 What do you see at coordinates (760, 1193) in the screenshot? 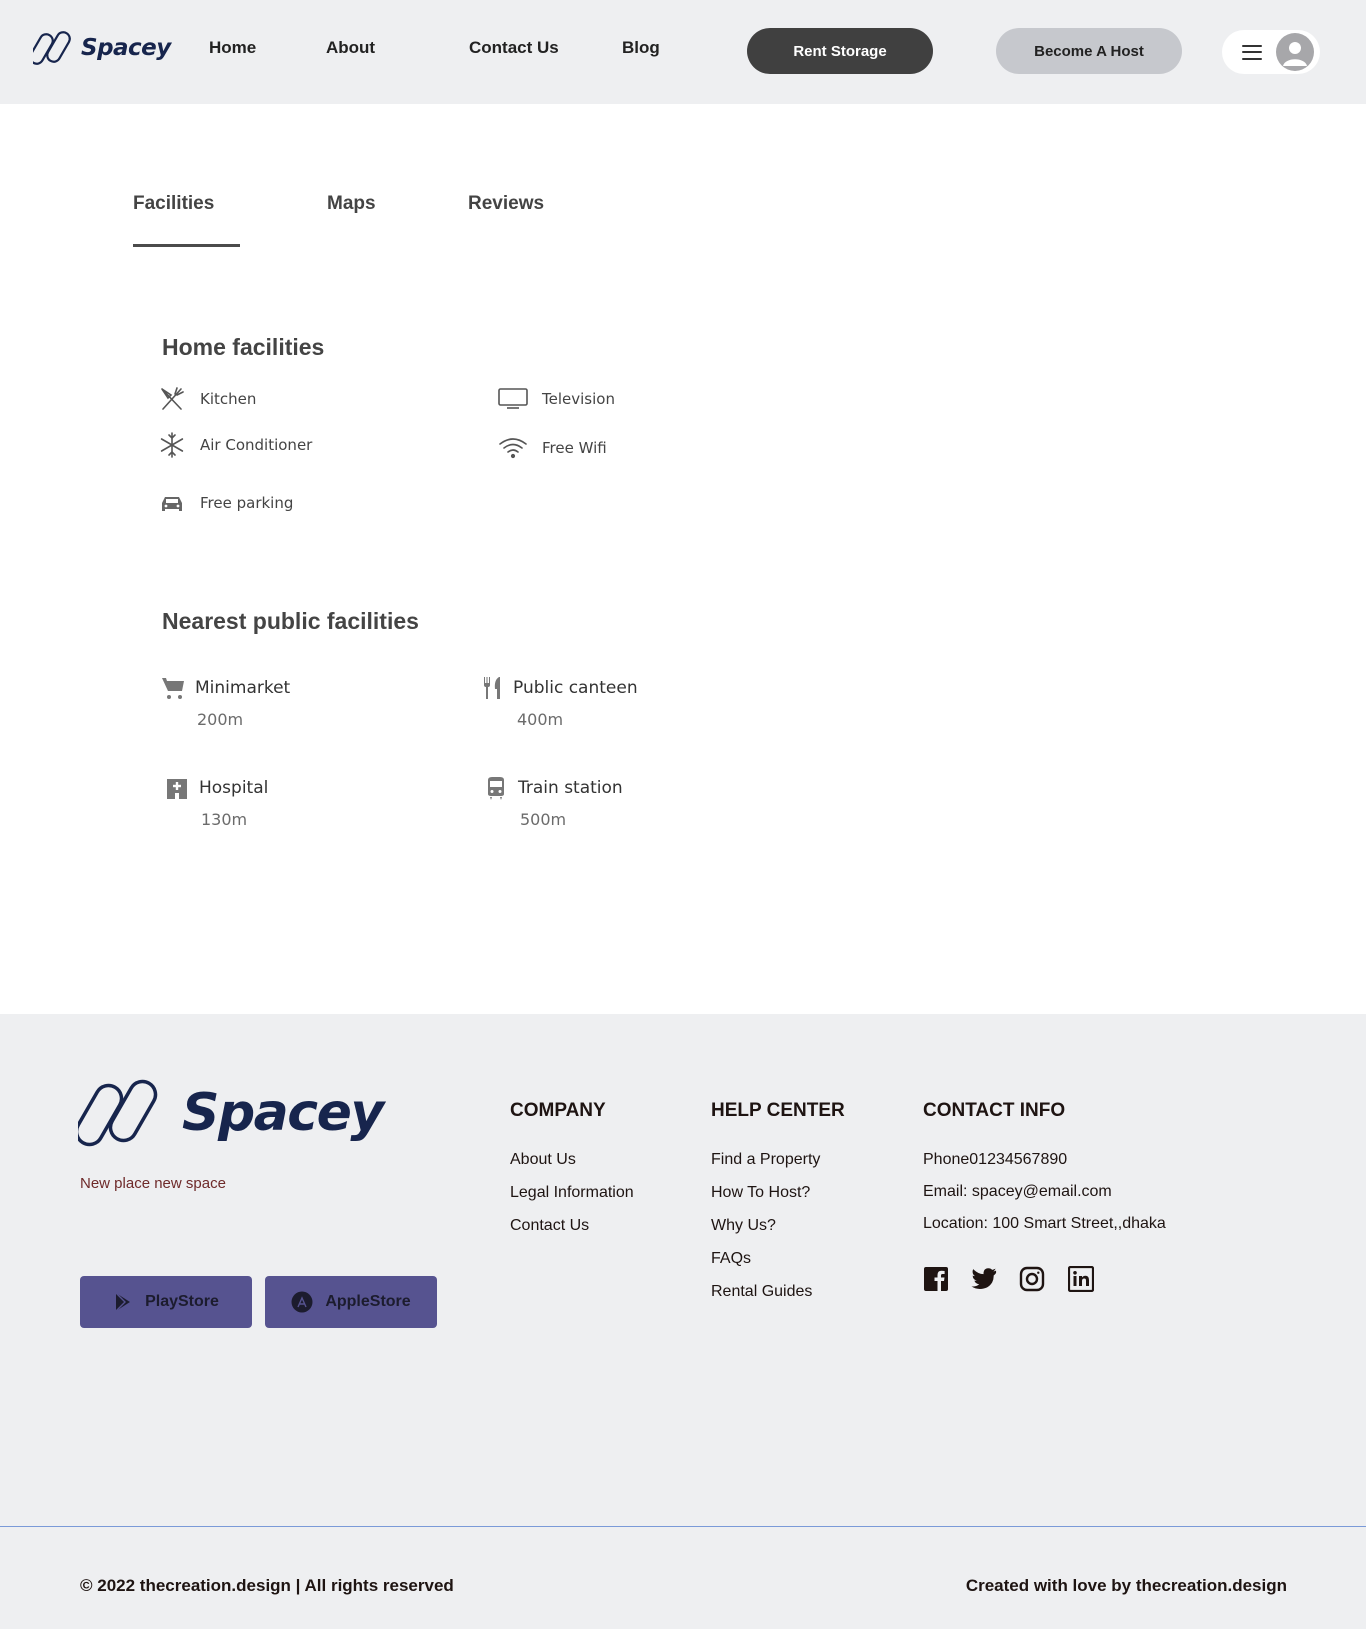
I see `footer-link-how-to-host: How To Host?` at bounding box center [760, 1193].